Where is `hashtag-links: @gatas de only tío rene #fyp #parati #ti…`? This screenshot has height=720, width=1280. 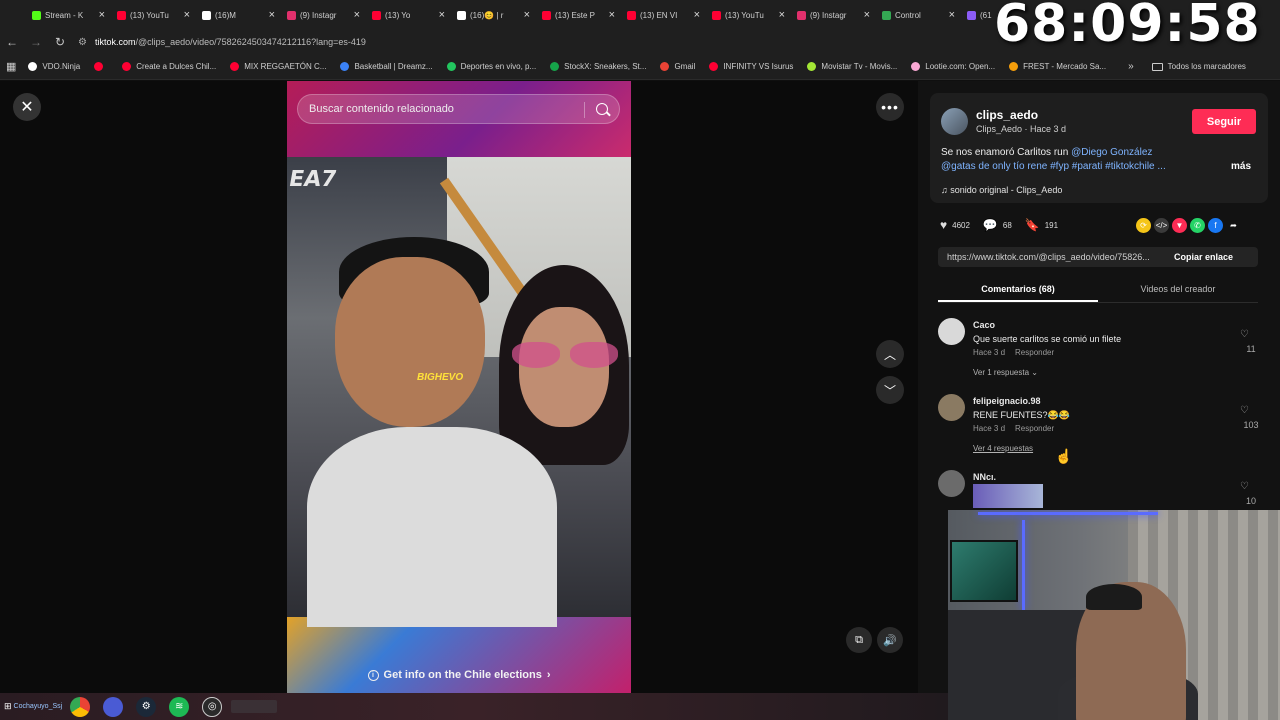 hashtag-links: @gatas de only tío rene #fyp #parati #ti… is located at coordinates (1053, 166).